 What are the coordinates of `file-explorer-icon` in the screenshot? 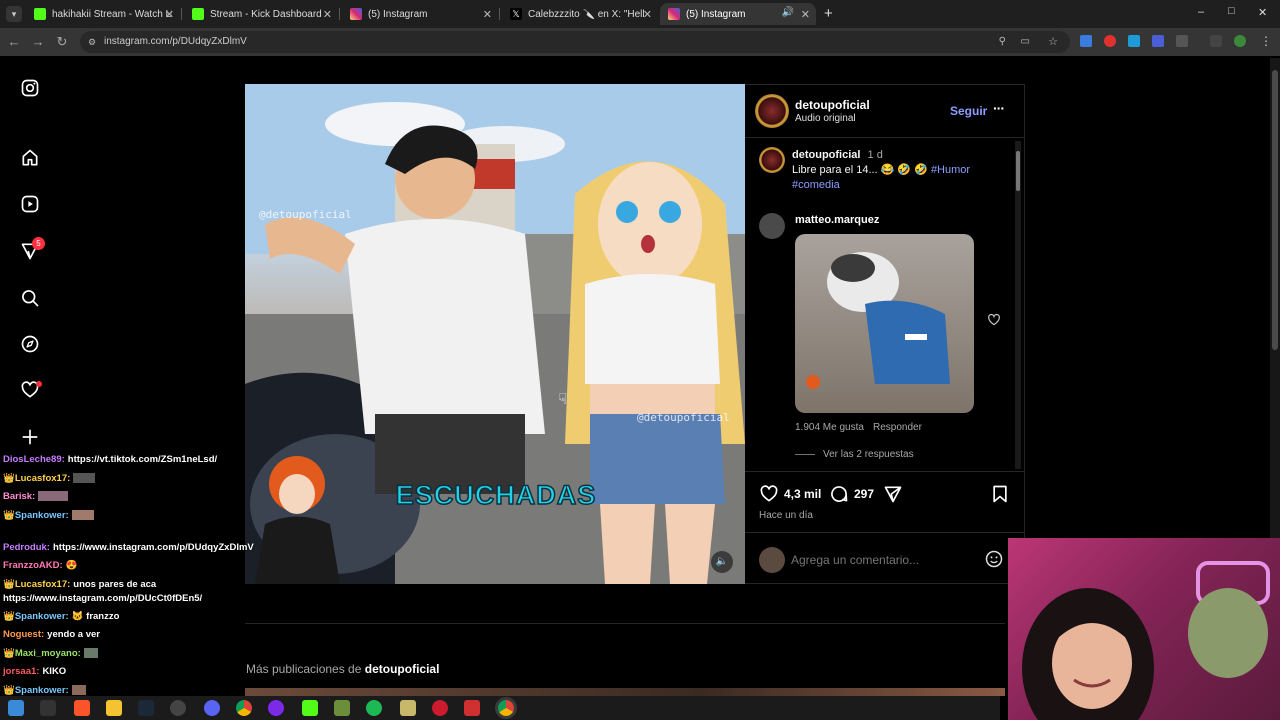 It's located at (114, 708).